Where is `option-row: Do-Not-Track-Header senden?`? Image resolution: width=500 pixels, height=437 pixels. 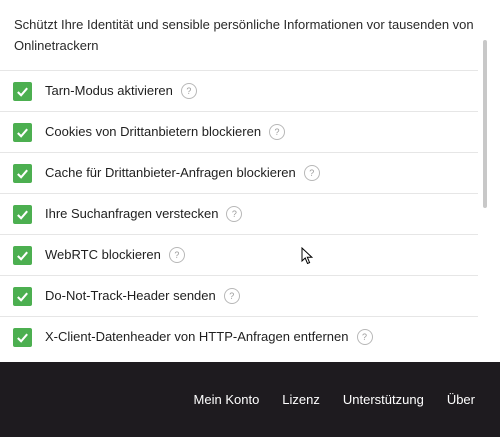 option-row: Do-Not-Track-Header senden? is located at coordinates (239, 296).